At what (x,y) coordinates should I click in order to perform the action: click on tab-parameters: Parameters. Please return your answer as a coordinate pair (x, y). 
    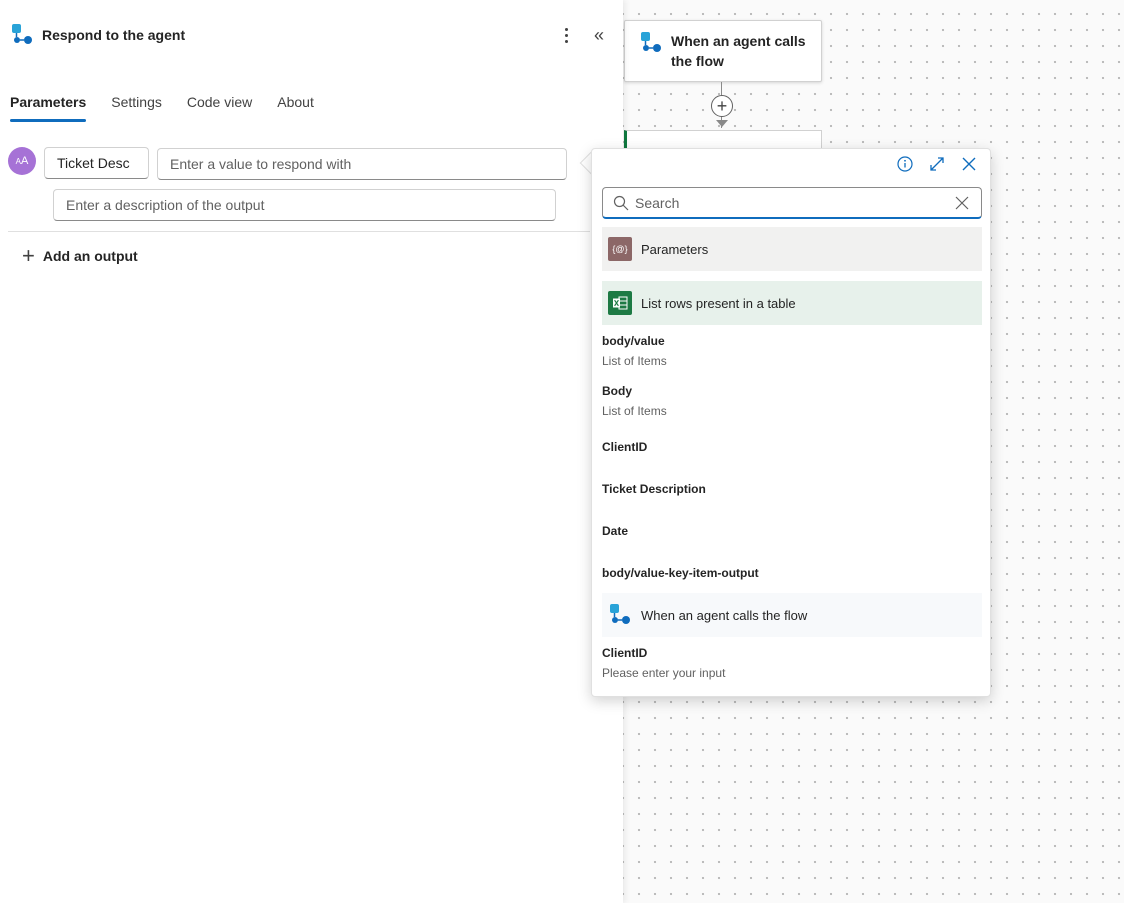
    Looking at the image, I should click on (48, 108).